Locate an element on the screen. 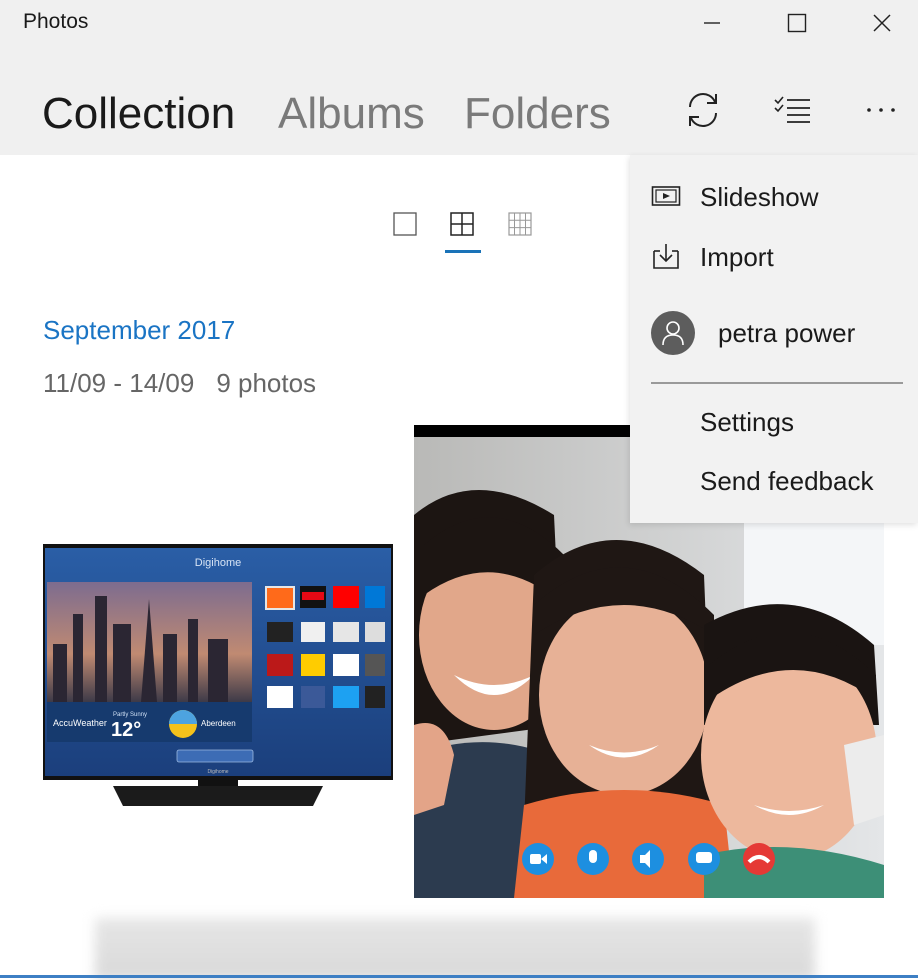  view-large-button is located at coordinates (405, 224).